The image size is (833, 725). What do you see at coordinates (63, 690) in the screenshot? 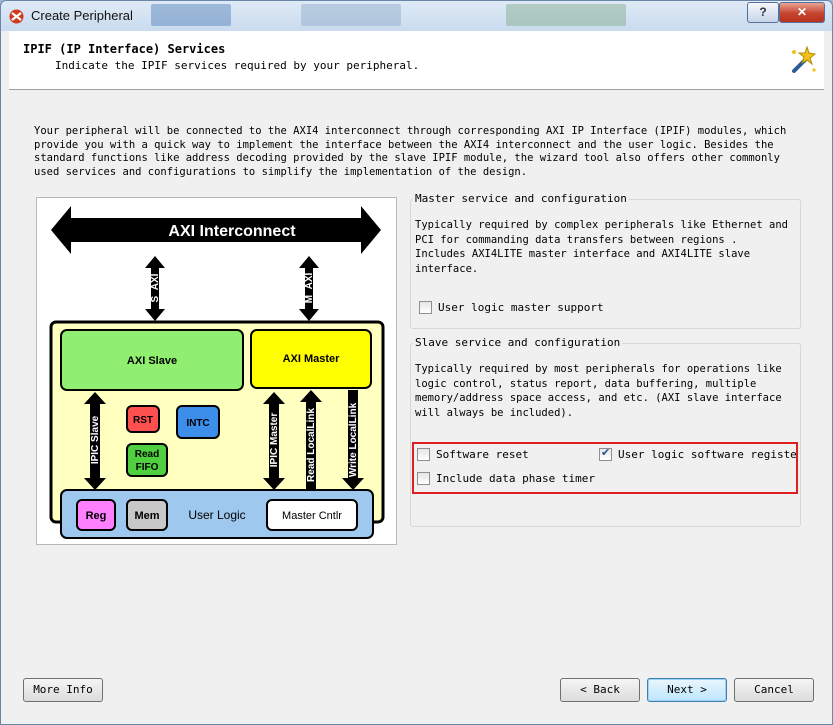
I see `more-info-button: More Info` at bounding box center [63, 690].